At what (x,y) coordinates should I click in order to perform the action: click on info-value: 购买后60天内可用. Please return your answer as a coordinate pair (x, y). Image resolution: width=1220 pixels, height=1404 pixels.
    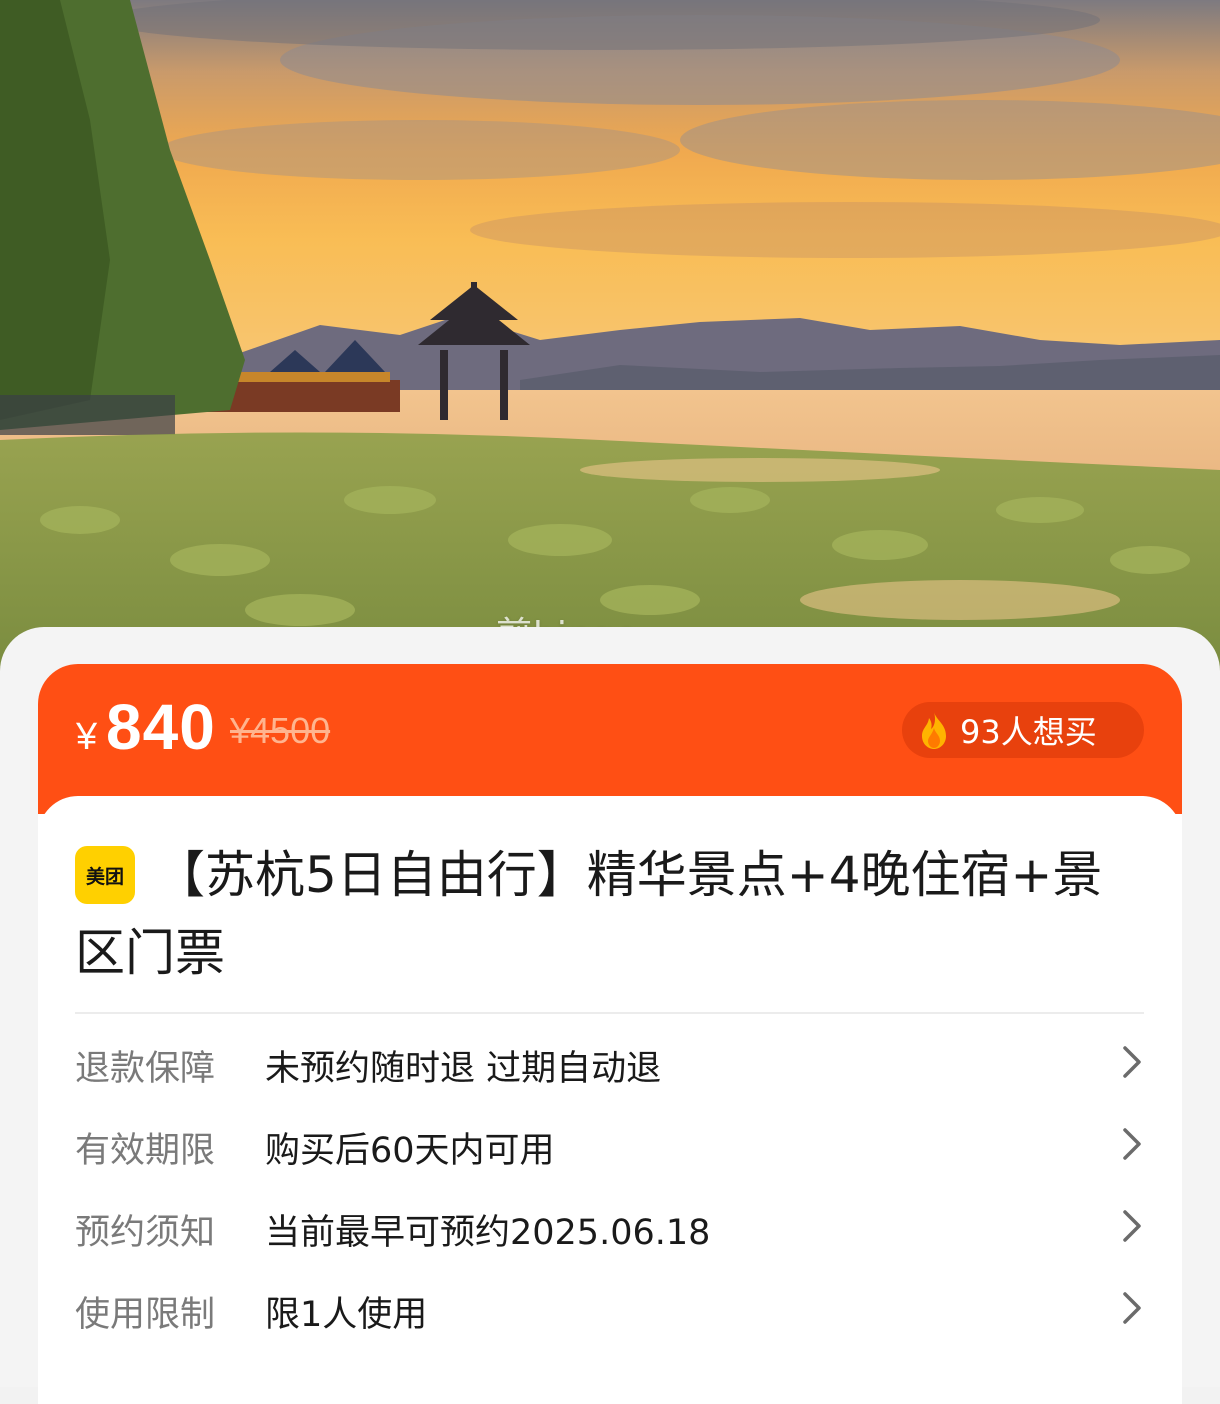
    Looking at the image, I should click on (410, 1151).